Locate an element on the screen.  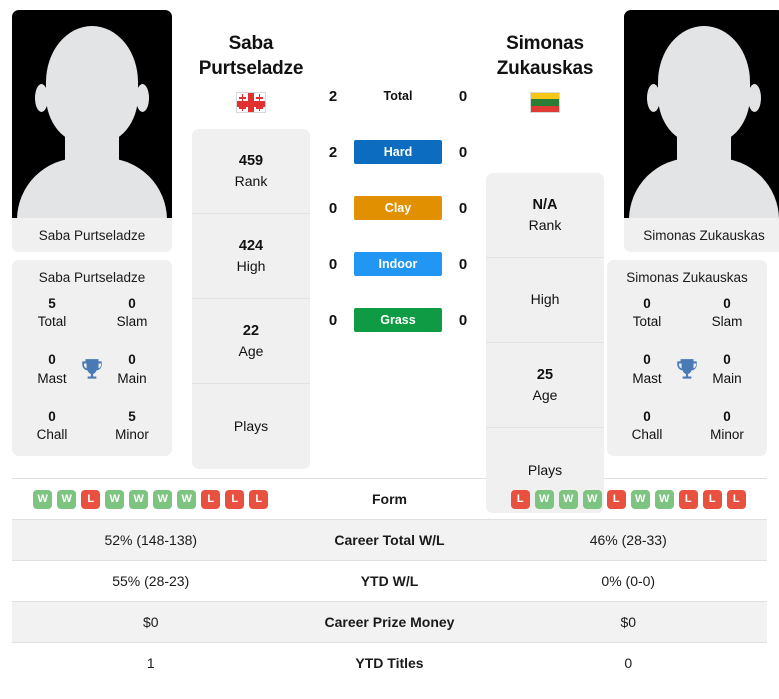
right-titles-slam-value: 0 is located at coordinates (727, 303).